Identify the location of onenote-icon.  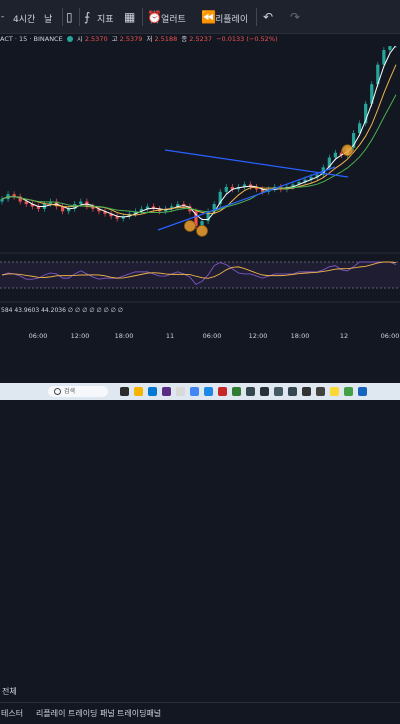
(166, 391).